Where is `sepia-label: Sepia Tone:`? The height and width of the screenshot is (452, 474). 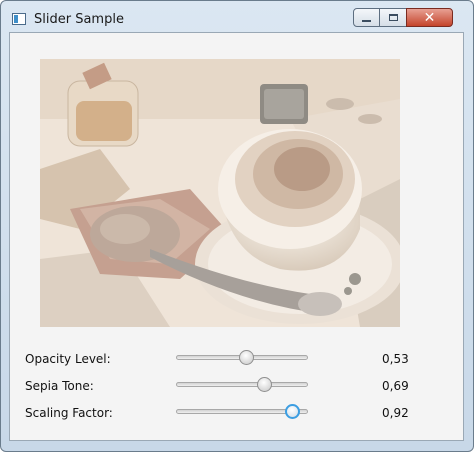 sepia-label: Sepia Tone: is located at coordinates (59, 386).